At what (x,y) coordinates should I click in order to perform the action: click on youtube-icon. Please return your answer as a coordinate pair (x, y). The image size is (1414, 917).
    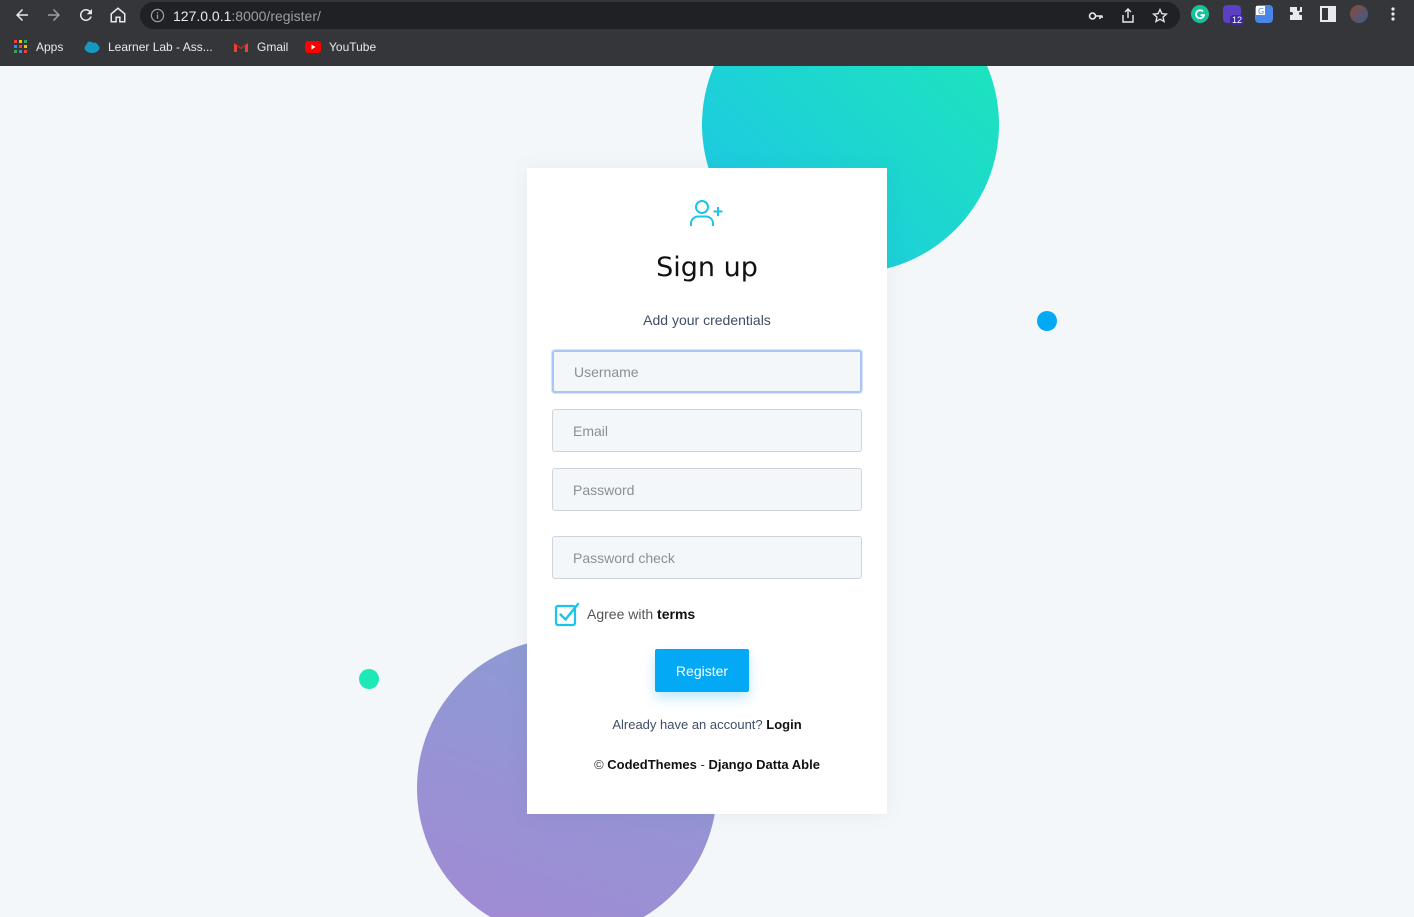
    Looking at the image, I should click on (313, 47).